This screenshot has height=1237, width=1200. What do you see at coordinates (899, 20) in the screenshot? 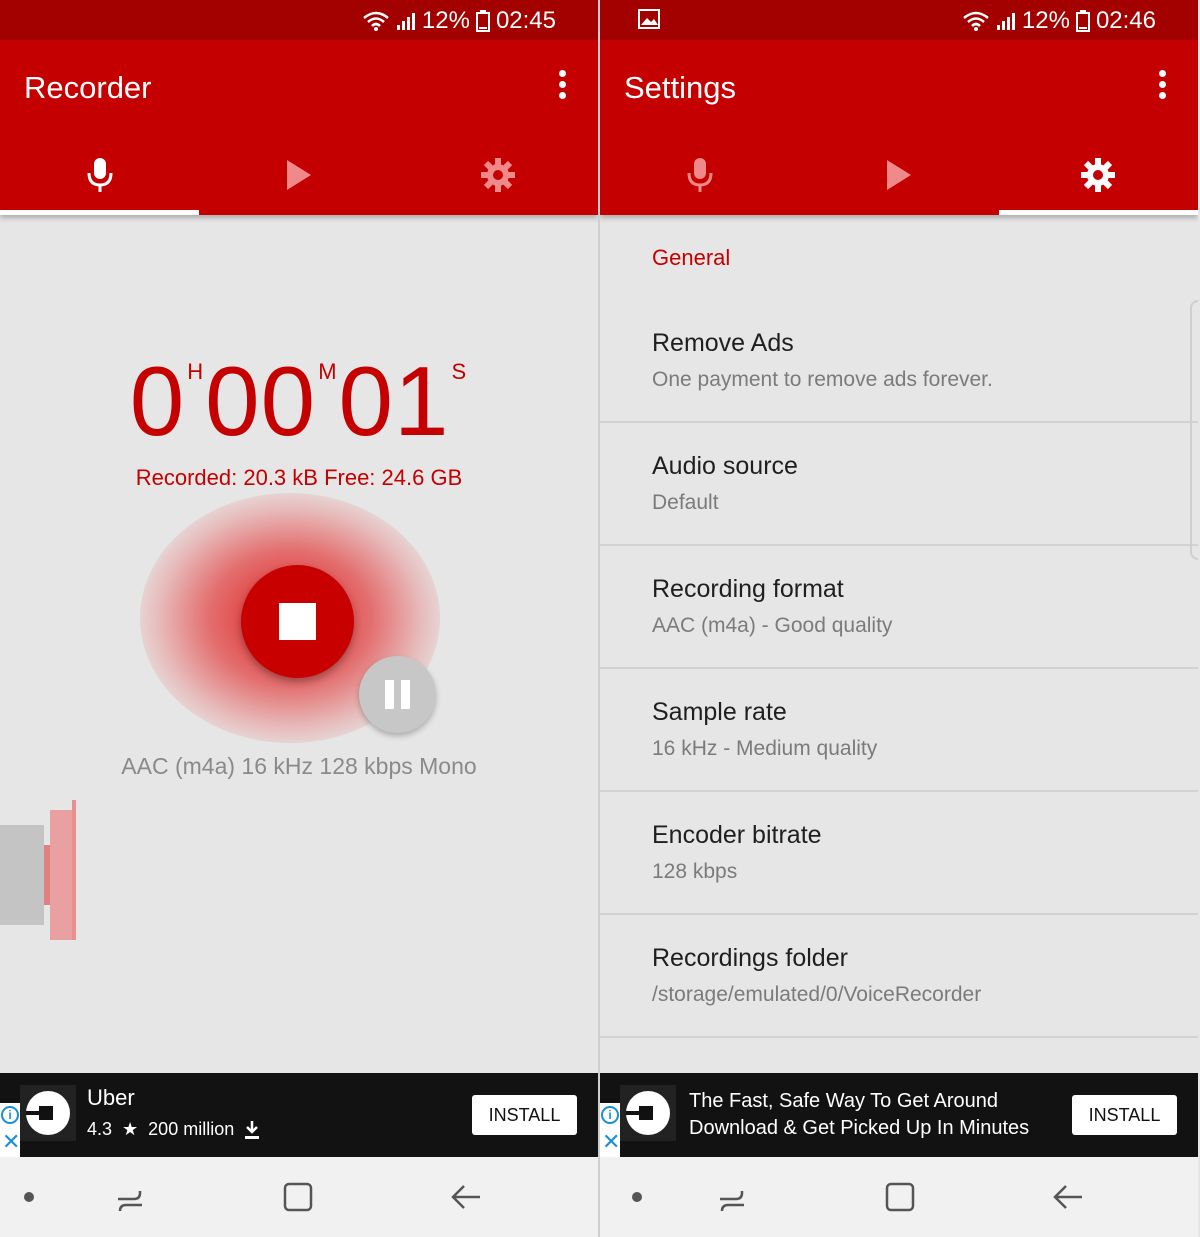
I see `status-bar: 12% 02:46` at bounding box center [899, 20].